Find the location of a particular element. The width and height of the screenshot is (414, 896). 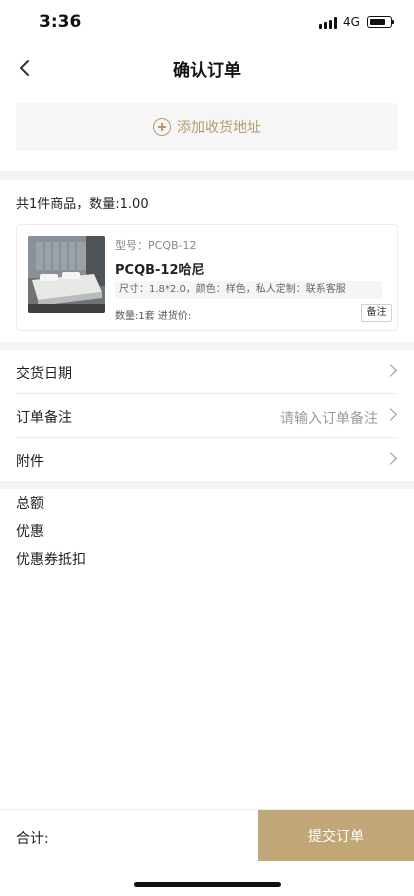

order-remark-input: 请输入订单备注 is located at coordinates (329, 418).